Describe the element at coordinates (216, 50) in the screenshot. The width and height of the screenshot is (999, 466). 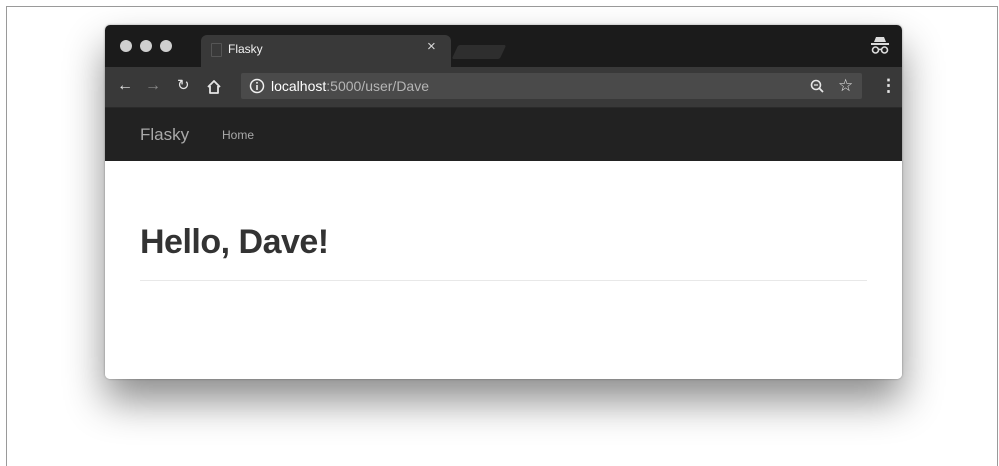
I see `page-icon` at that location.